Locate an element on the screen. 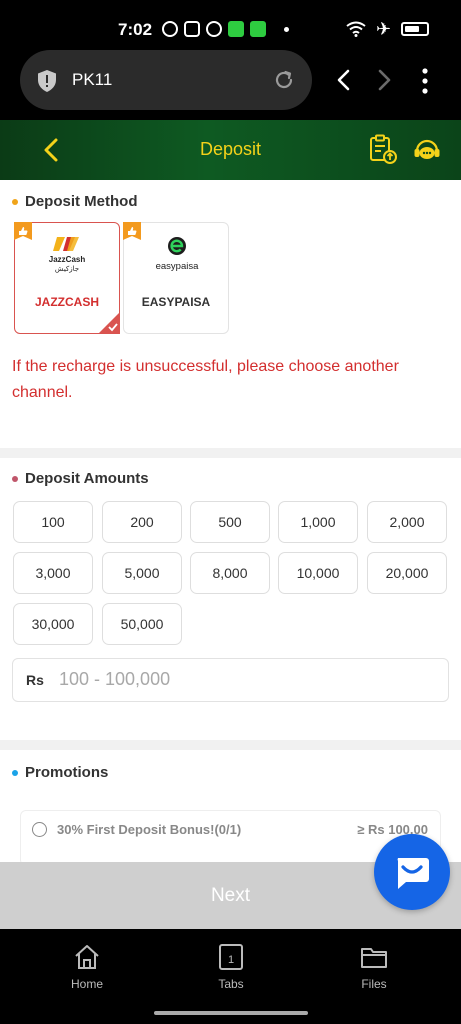  jazzcash-logo-urdu: جازکیش is located at coordinates (67, 269).